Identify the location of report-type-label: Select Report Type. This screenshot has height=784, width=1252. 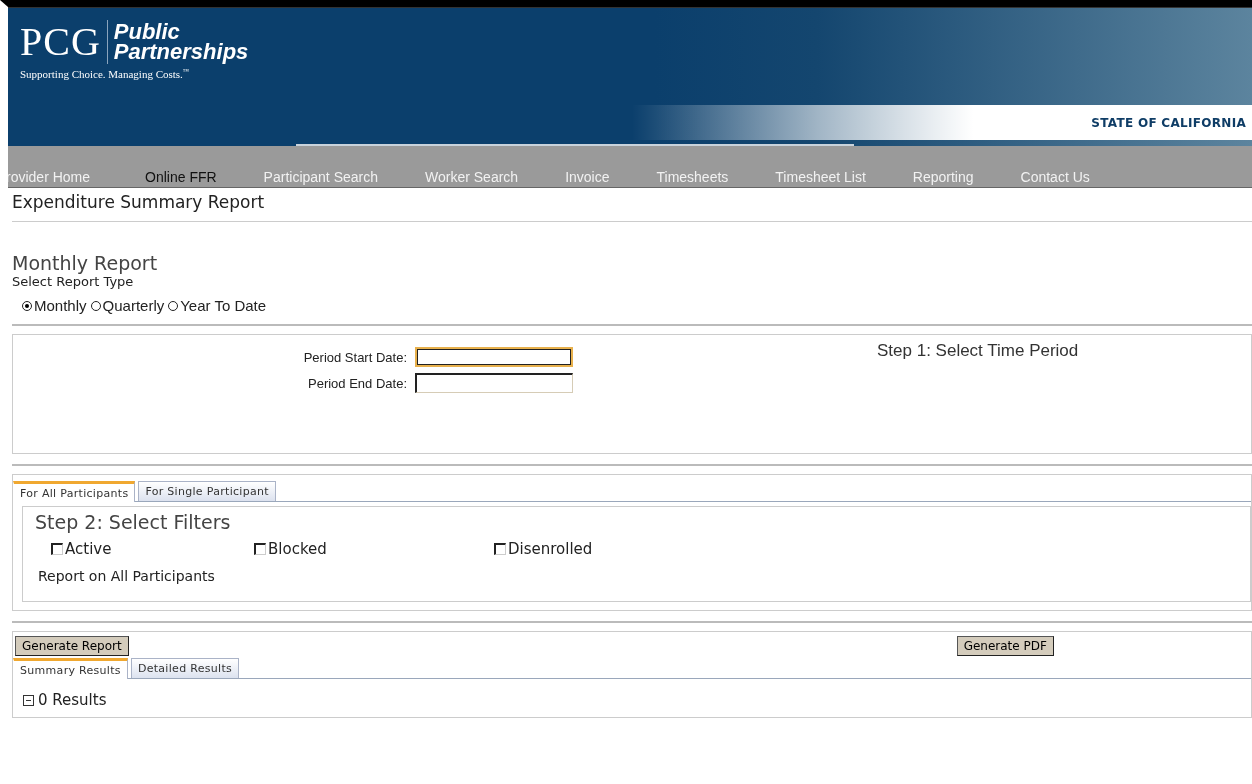
(73, 281).